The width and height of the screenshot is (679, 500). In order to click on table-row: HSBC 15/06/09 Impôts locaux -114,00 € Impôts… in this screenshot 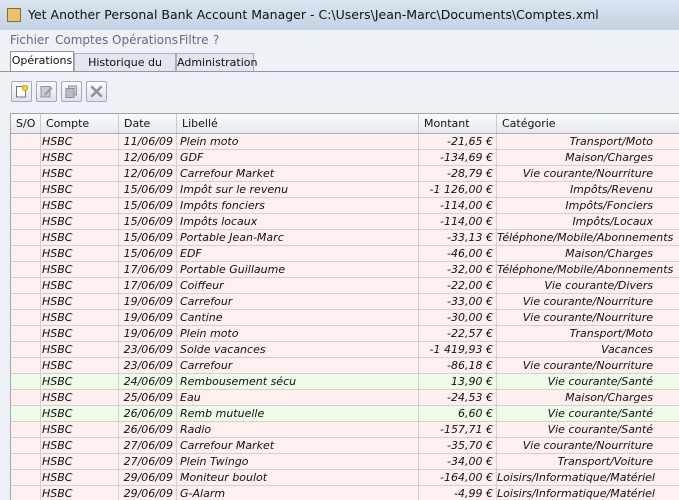, I will do `click(345, 222)`.